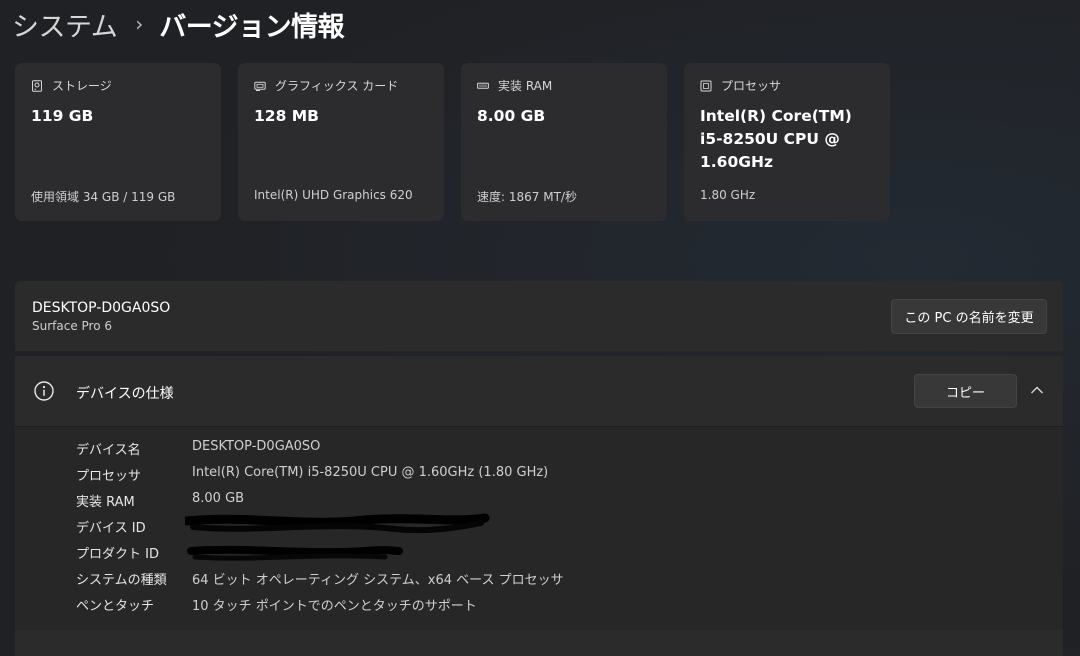 The width and height of the screenshot is (1080, 656). I want to click on graphics-card-label: グラフィックス カード, so click(337, 86).